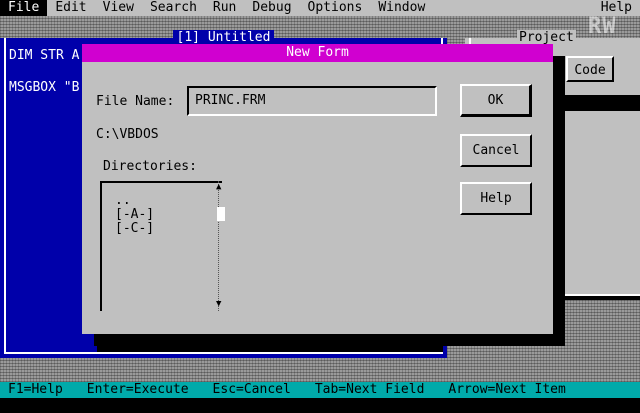  I want to click on ok-button: OK, so click(496, 100).